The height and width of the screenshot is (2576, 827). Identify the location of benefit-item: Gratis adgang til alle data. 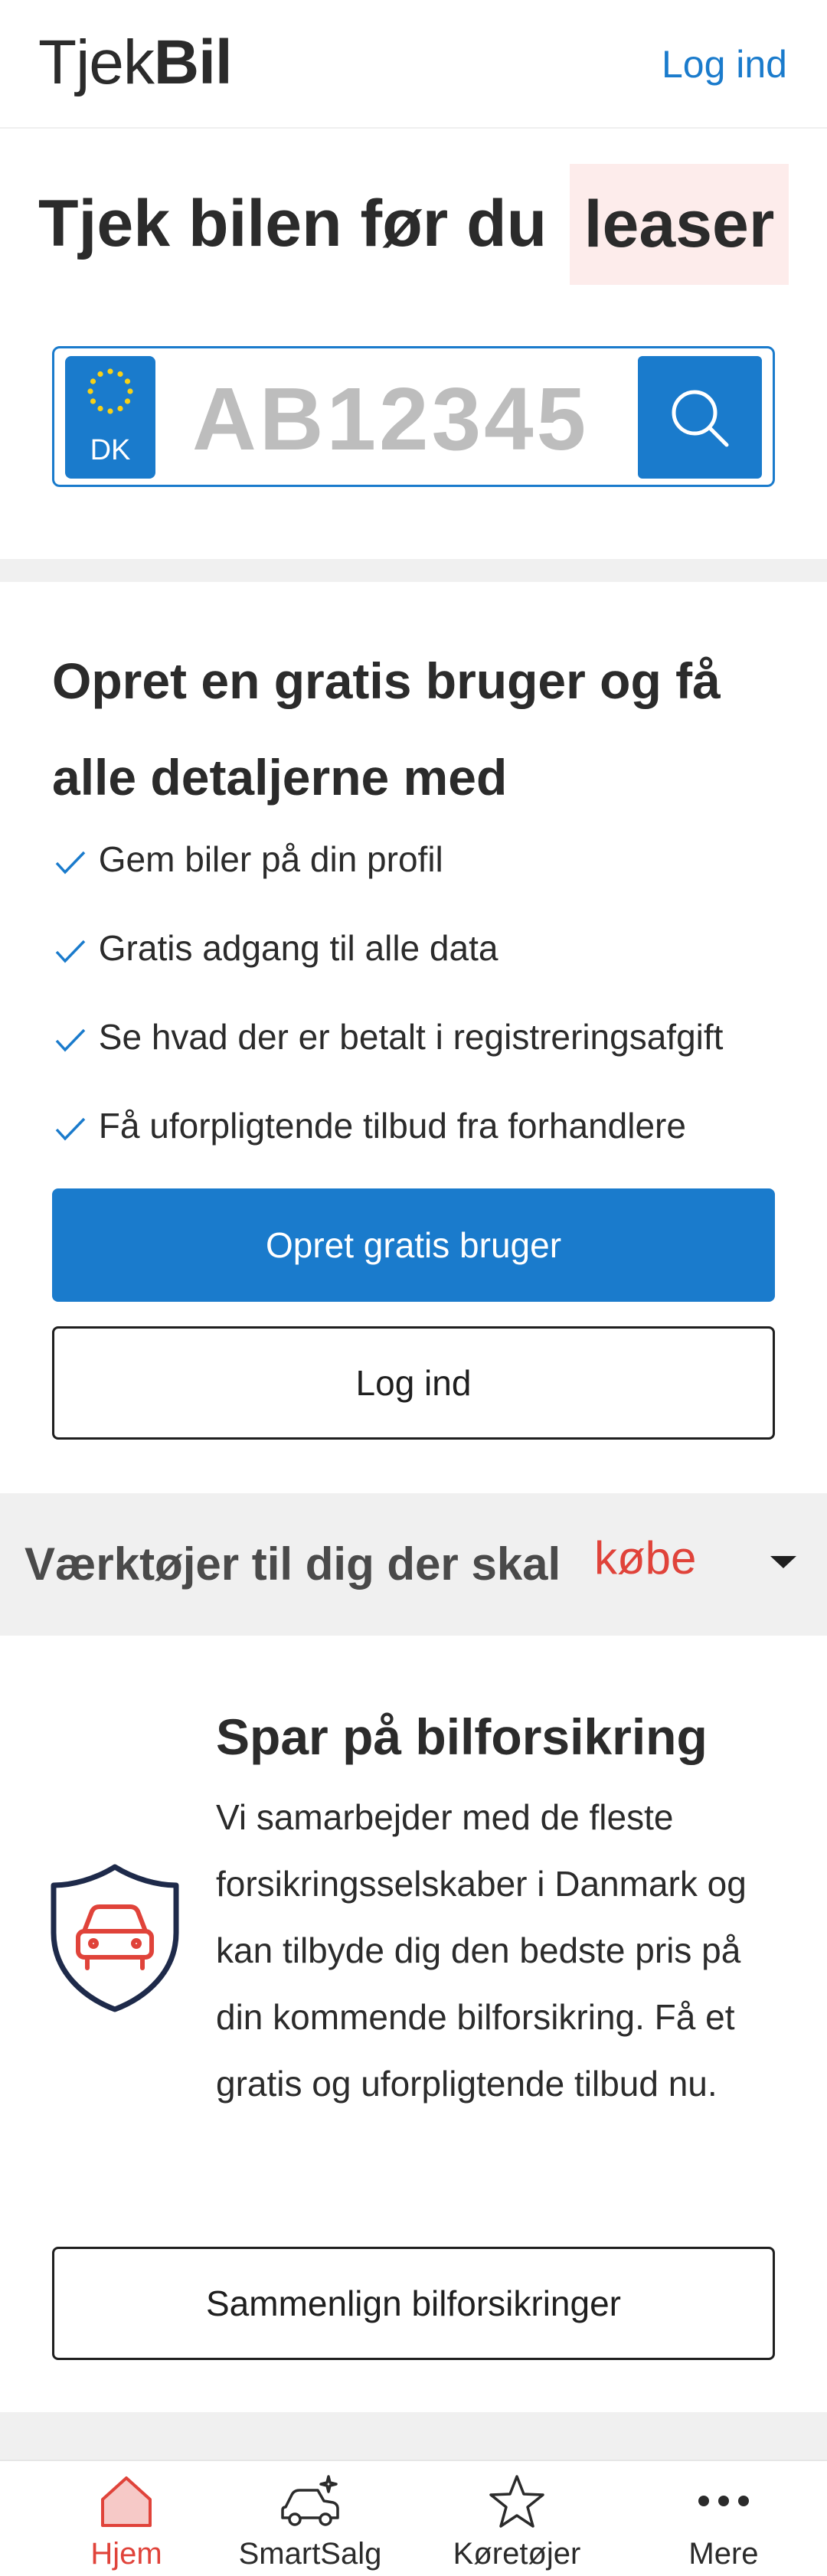
(275, 948).